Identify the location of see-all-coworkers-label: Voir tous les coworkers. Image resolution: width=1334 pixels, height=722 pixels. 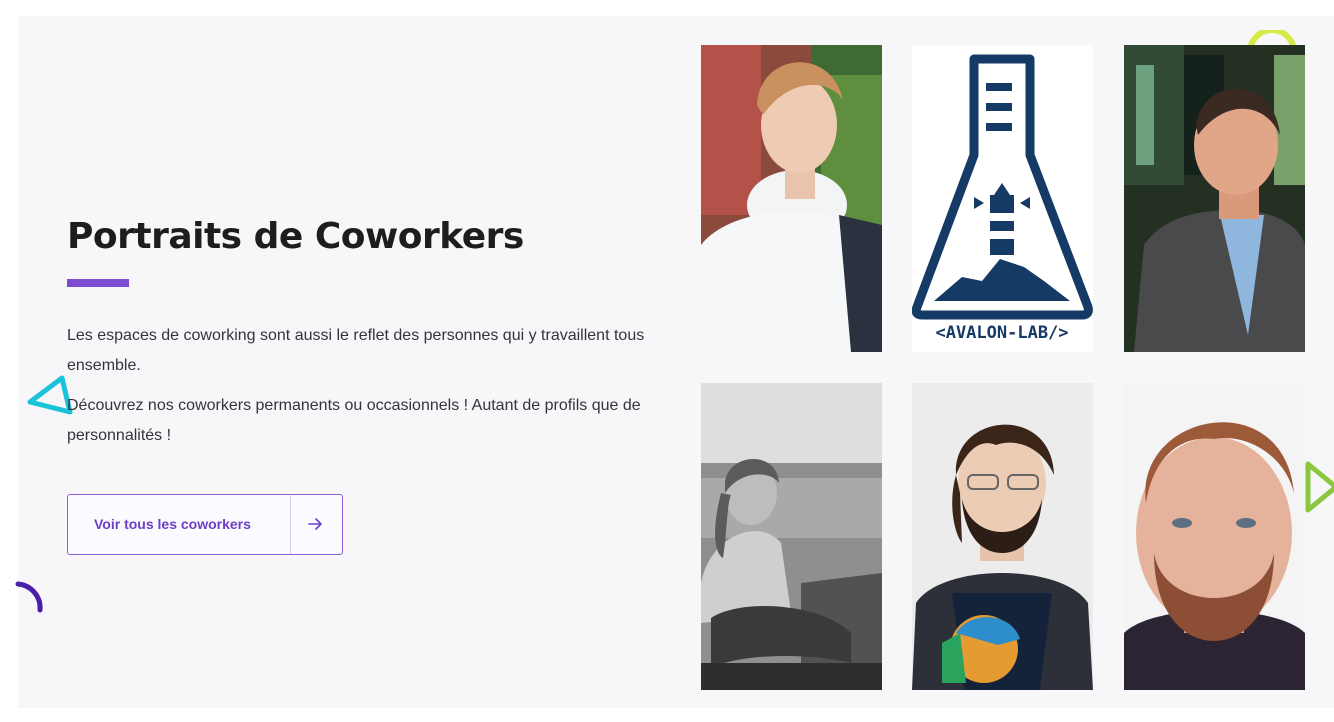
(172, 524).